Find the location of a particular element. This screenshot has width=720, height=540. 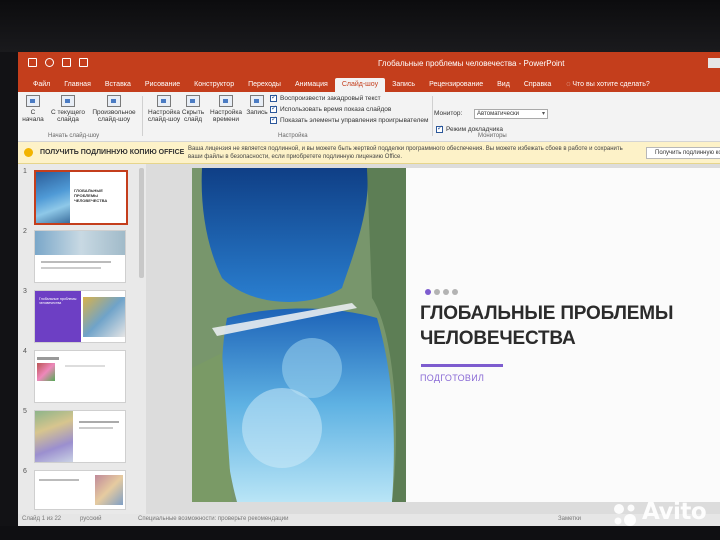

thumb-number: 6 is located at coordinates (25, 471).